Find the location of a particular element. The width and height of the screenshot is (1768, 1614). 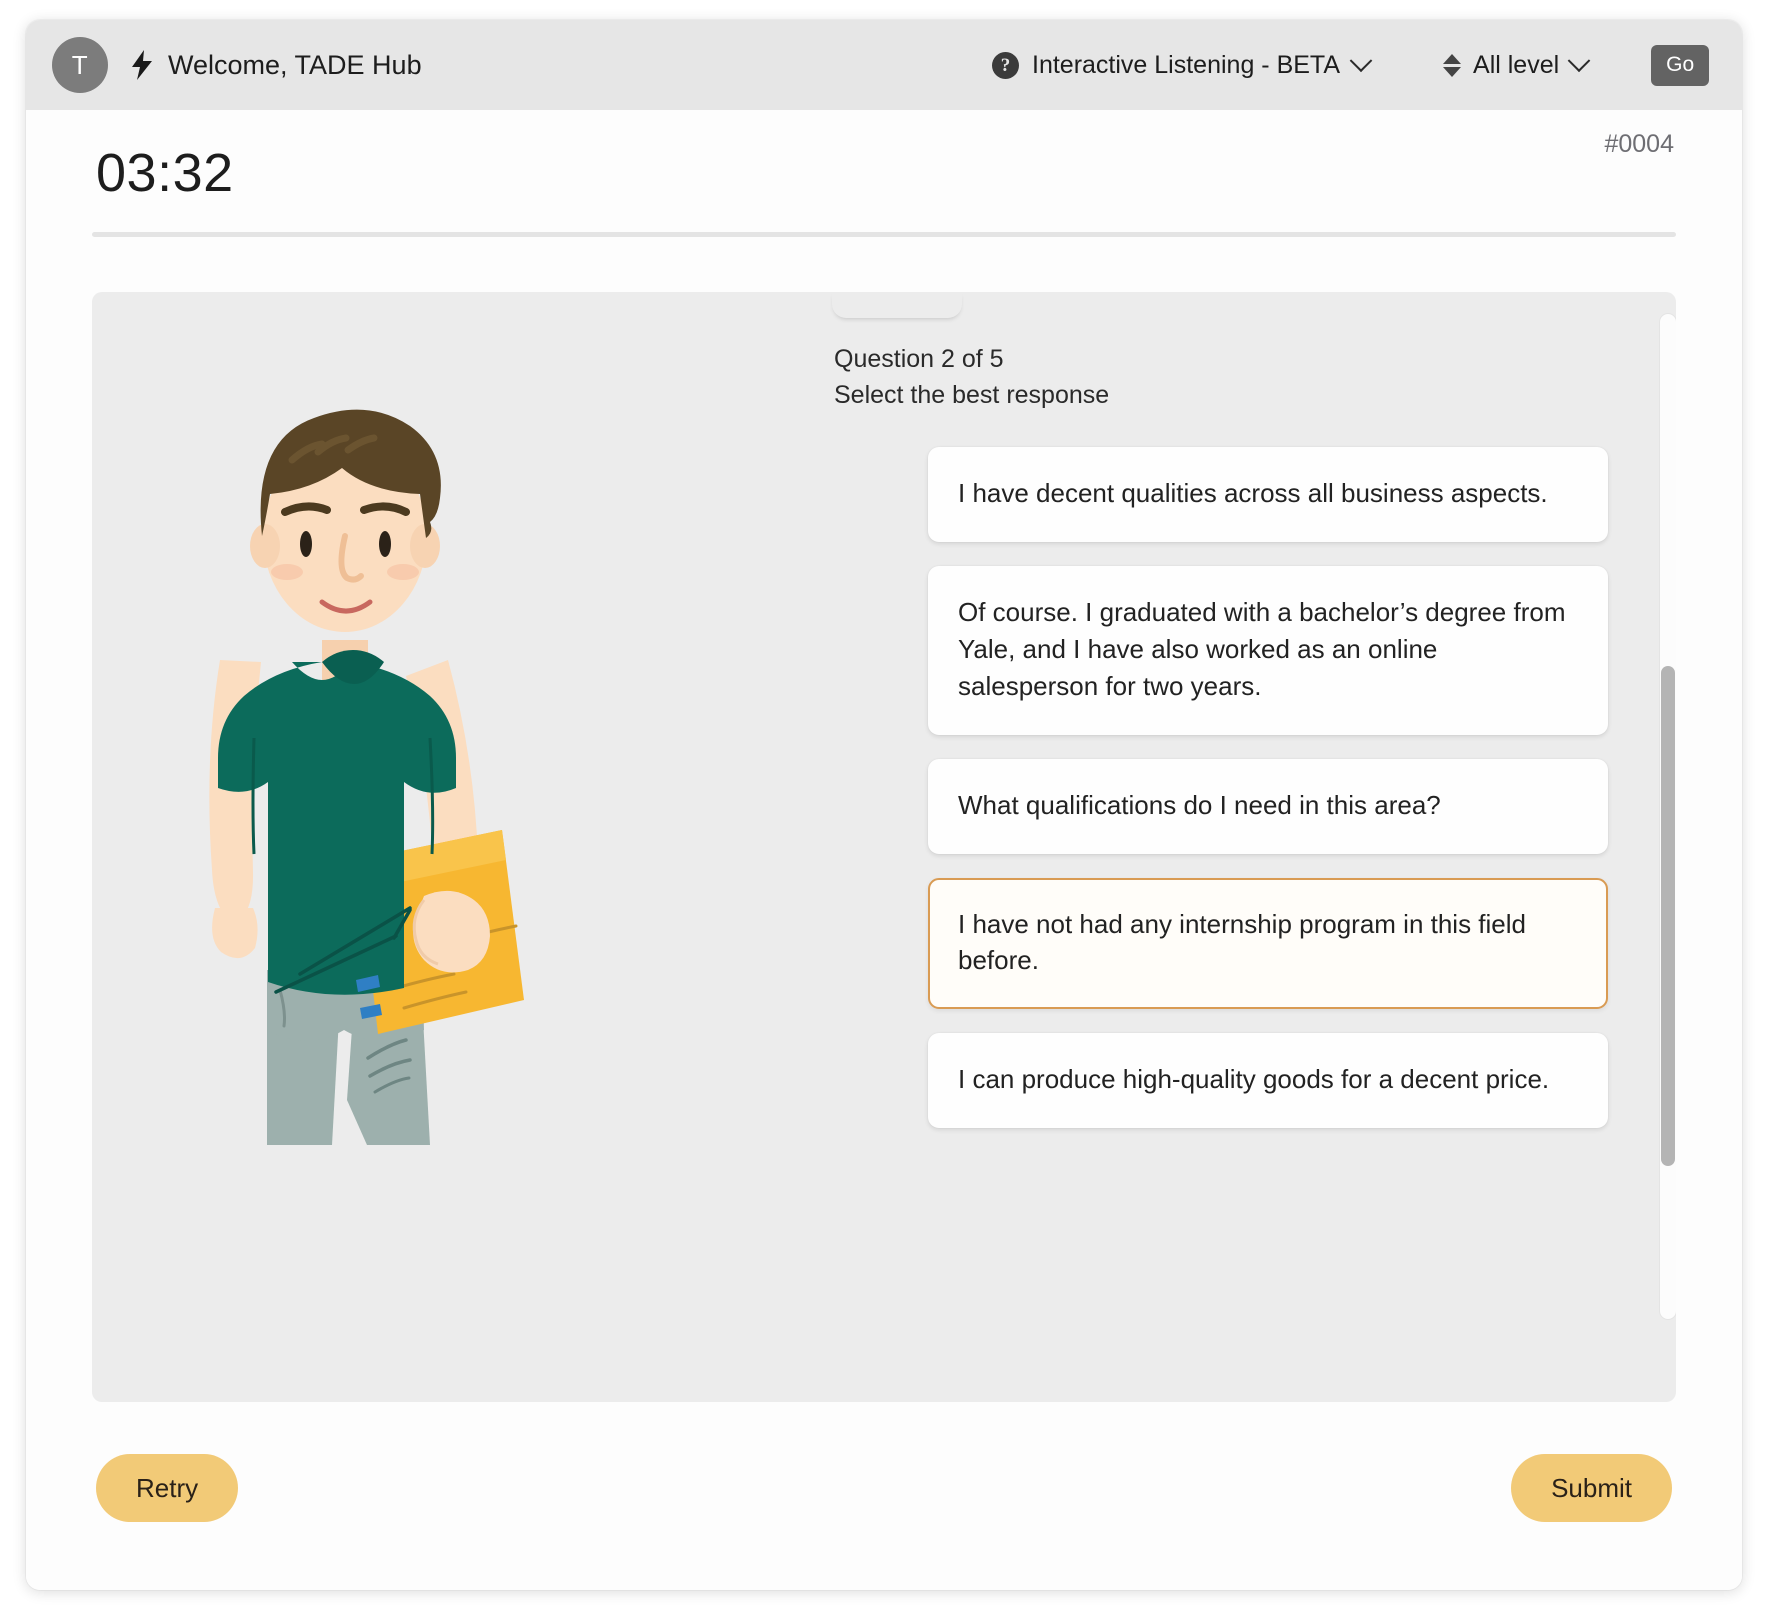

welcome-text: Welcome, TADE Hub is located at coordinates (295, 64).